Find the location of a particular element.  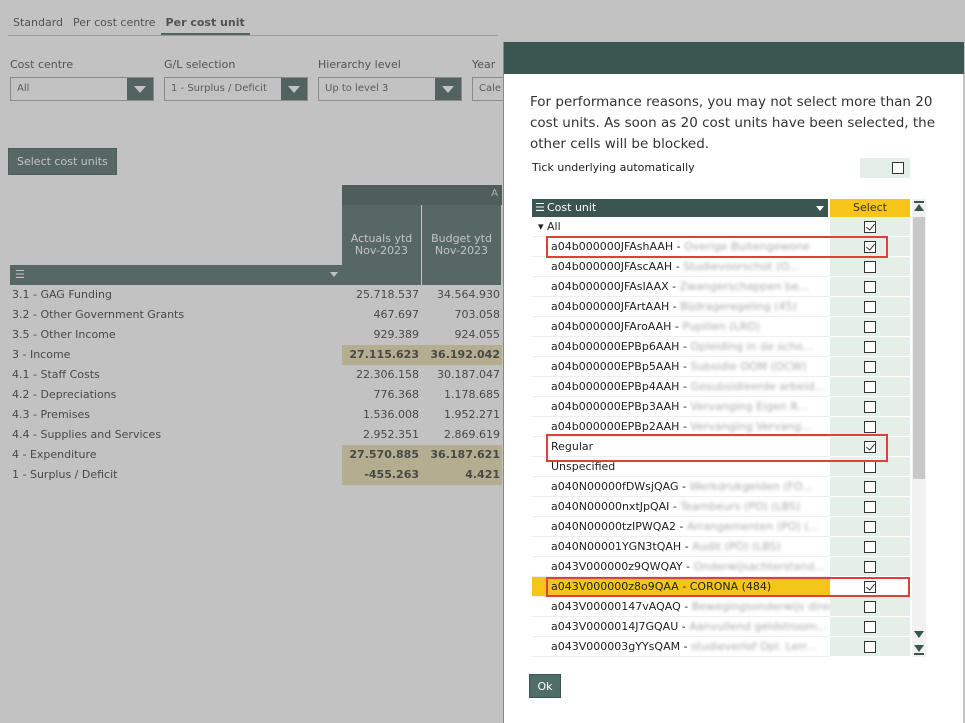

cost-unit-code: a040N00000tzIPWQA2 - is located at coordinates (619, 526).